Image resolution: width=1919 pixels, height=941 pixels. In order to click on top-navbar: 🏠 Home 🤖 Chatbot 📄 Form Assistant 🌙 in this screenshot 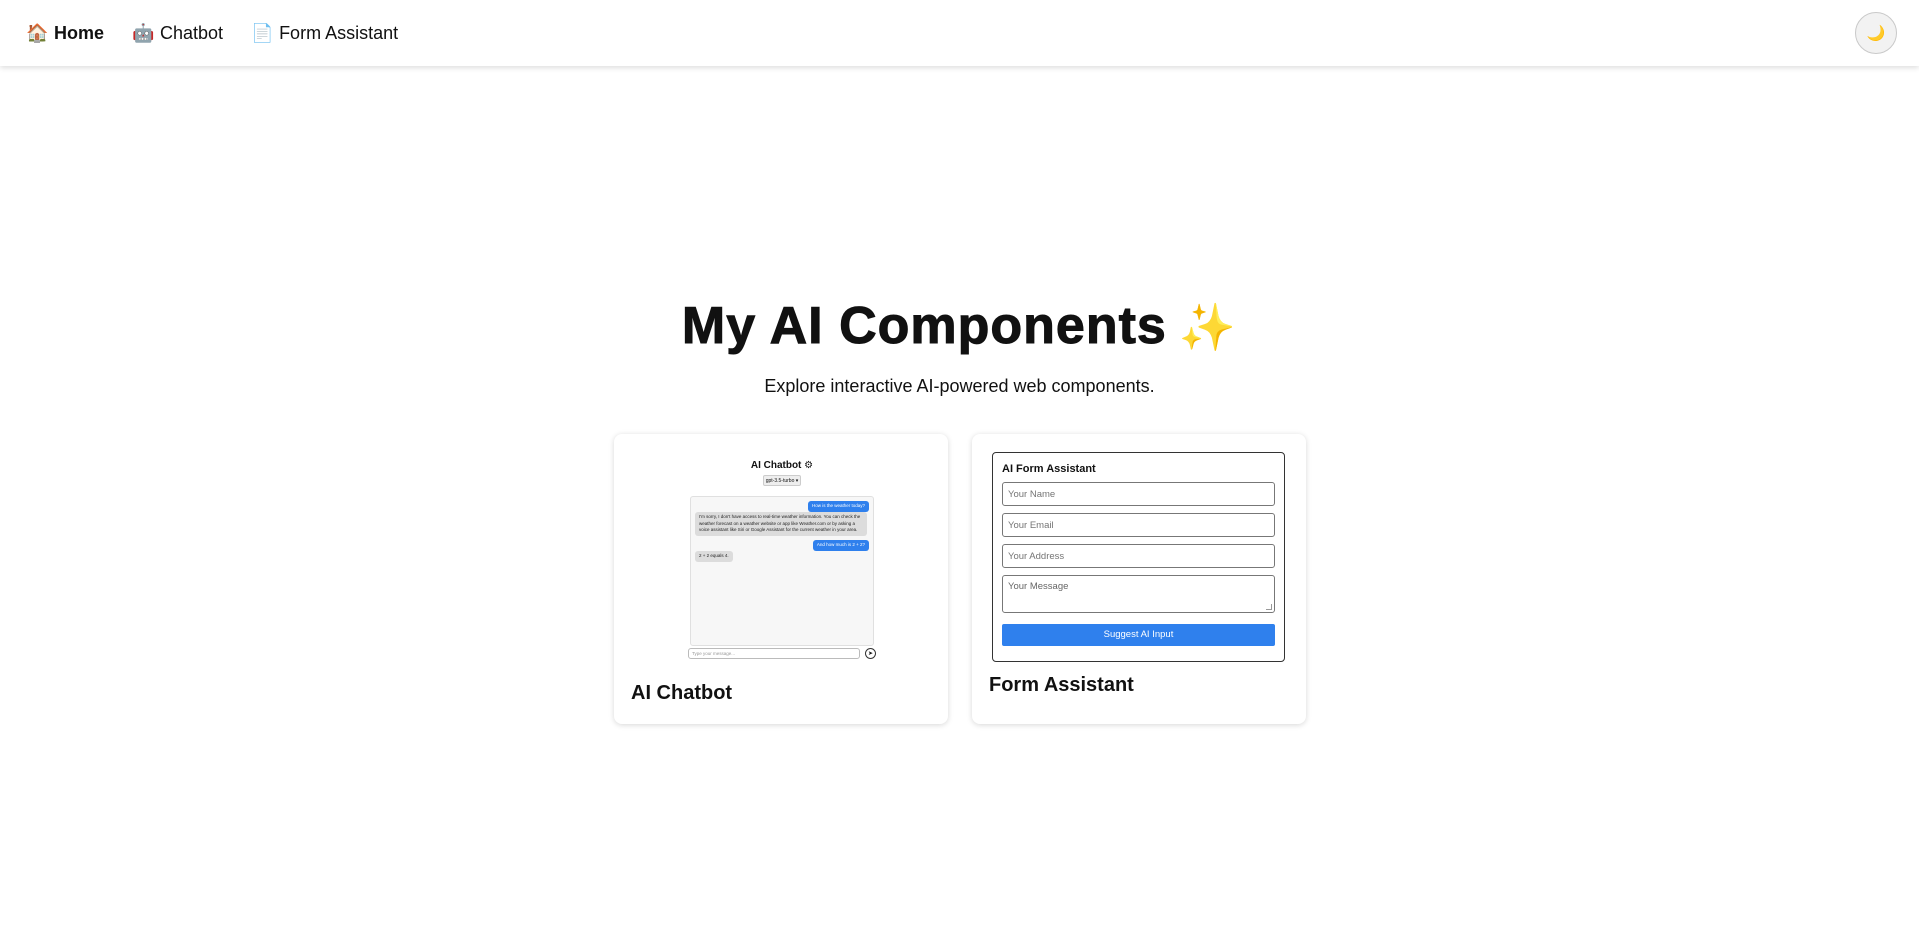, I will do `click(959, 33)`.